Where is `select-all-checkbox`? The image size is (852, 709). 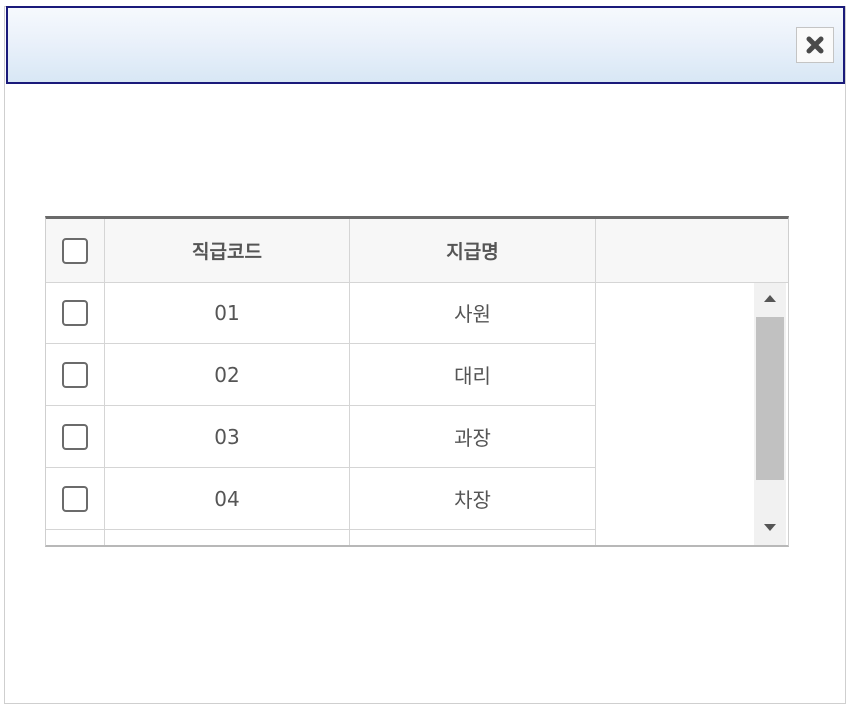 select-all-checkbox is located at coordinates (75, 250).